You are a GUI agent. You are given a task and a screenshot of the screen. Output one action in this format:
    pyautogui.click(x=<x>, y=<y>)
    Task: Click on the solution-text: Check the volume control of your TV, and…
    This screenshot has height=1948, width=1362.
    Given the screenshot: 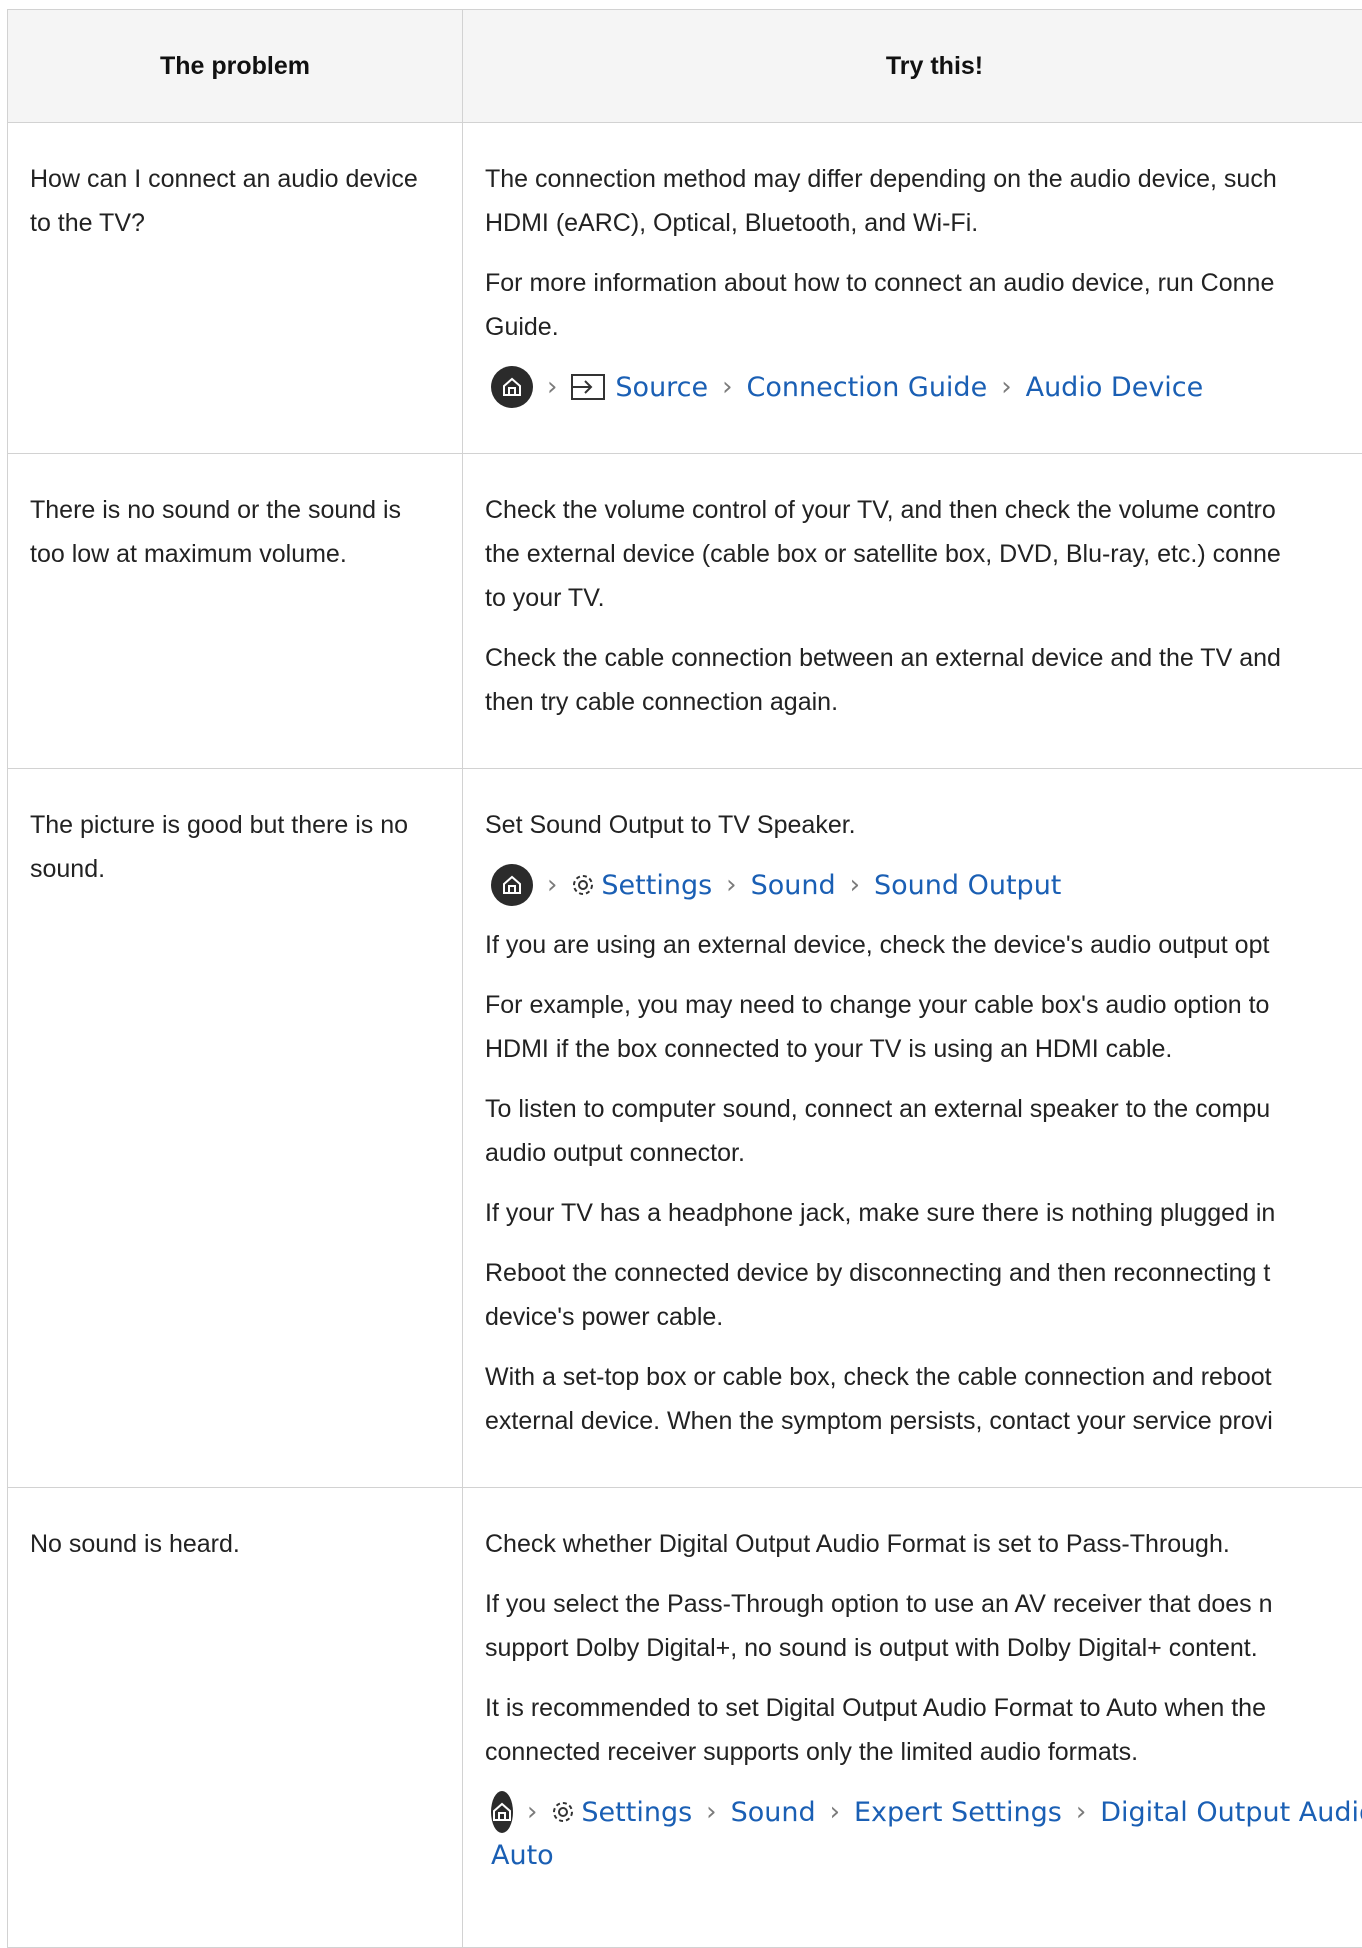 What is the action you would take?
    pyautogui.click(x=923, y=554)
    